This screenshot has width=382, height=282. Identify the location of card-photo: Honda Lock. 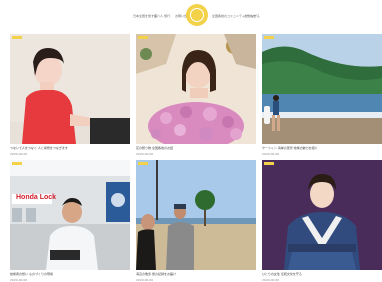
(70, 215).